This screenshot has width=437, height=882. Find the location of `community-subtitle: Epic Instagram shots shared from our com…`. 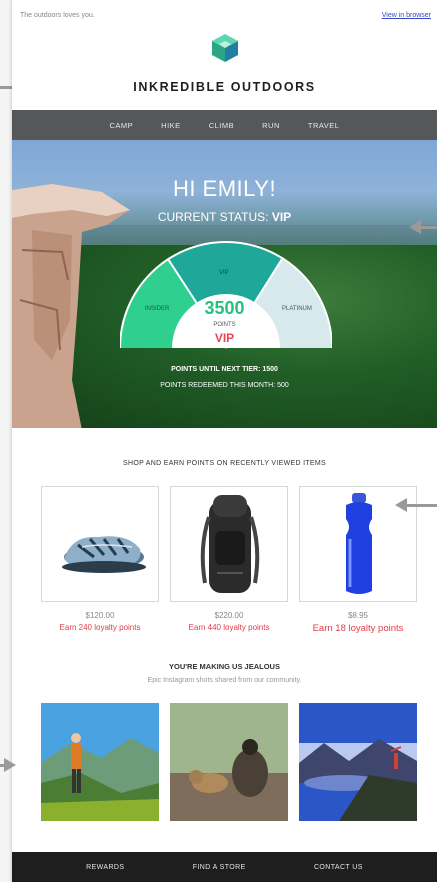

community-subtitle: Epic Instagram shots shared from our com… is located at coordinates (224, 680).